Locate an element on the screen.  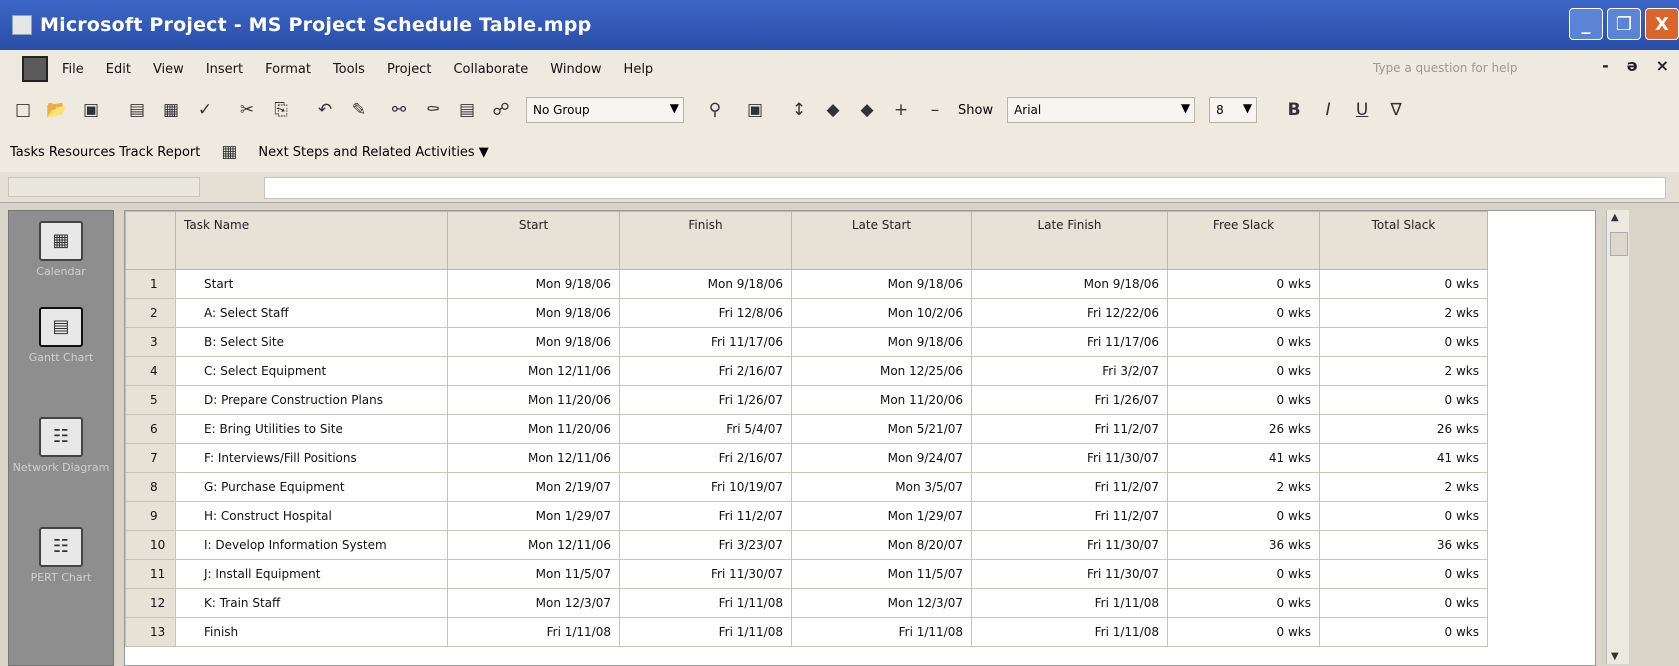
menu-insert: Insert is located at coordinates (224, 69).